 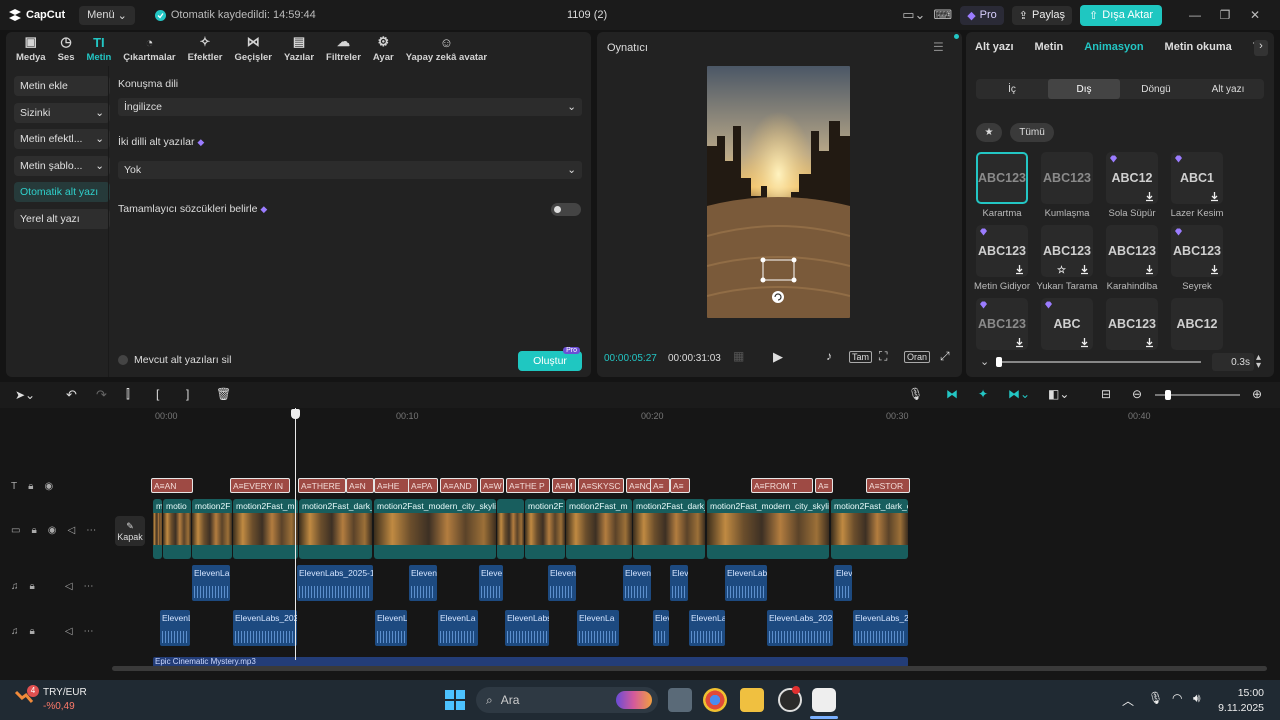 What do you see at coordinates (62, 192) in the screenshot?
I see `subnav-item: Otomatik alt yazı` at bounding box center [62, 192].